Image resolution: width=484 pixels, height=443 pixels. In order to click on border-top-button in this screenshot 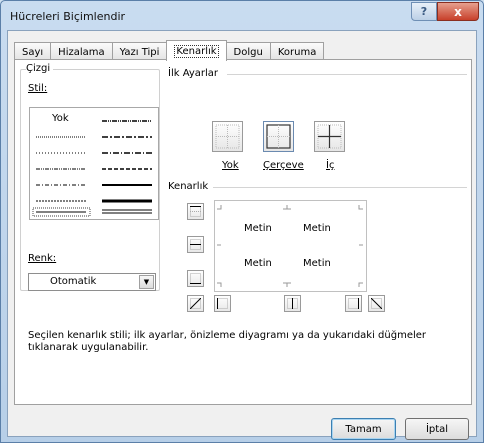, I will do `click(195, 211)`.